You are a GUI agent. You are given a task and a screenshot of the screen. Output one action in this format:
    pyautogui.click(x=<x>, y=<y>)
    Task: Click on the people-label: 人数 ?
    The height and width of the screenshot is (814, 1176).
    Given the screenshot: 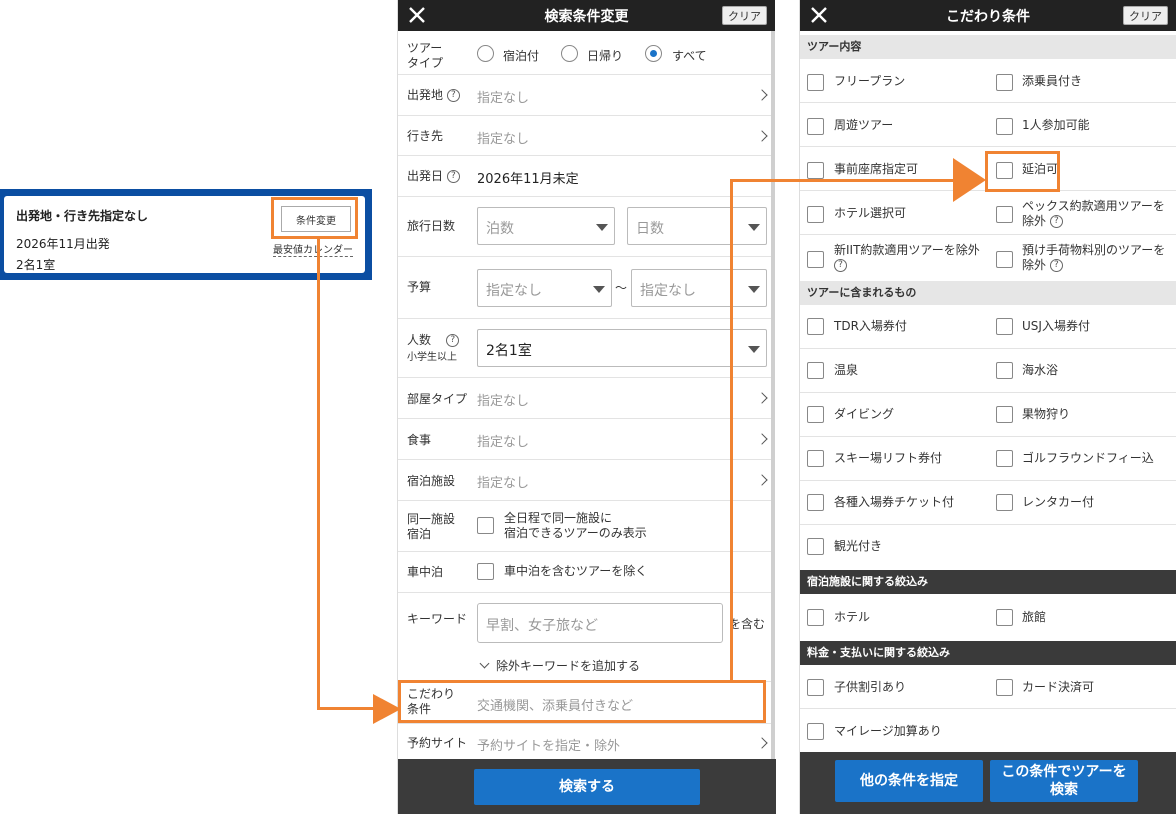 What is the action you would take?
    pyautogui.click(x=433, y=340)
    